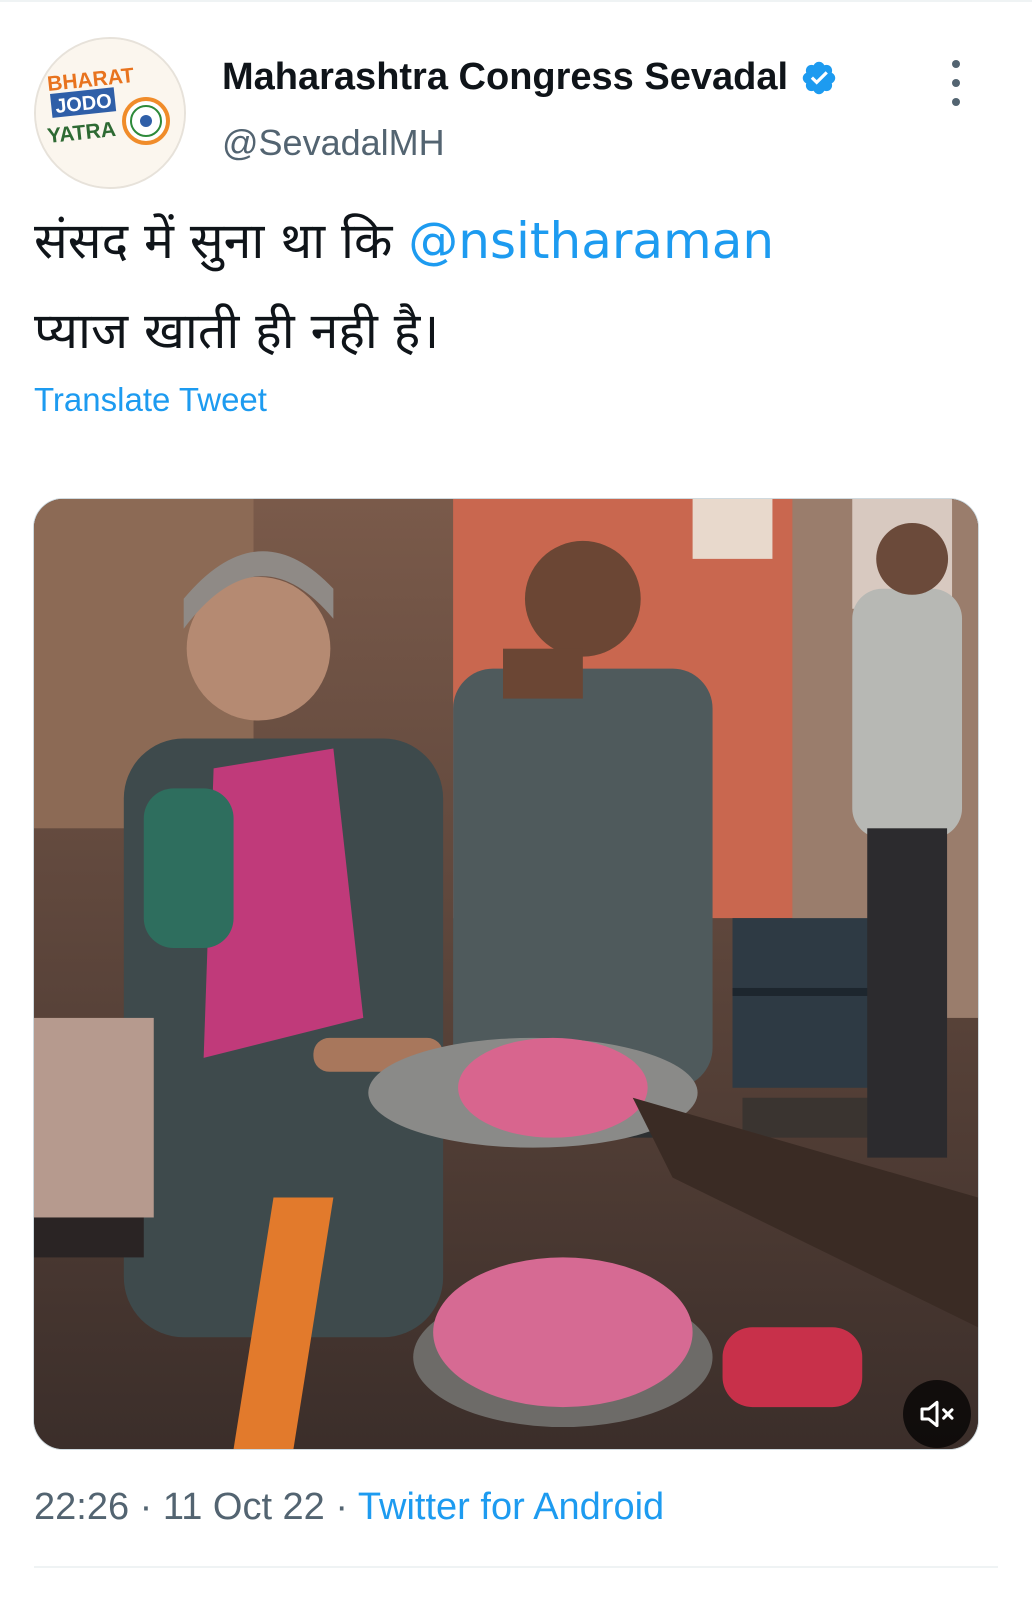  I want to click on top-divider, so click(516, 1).